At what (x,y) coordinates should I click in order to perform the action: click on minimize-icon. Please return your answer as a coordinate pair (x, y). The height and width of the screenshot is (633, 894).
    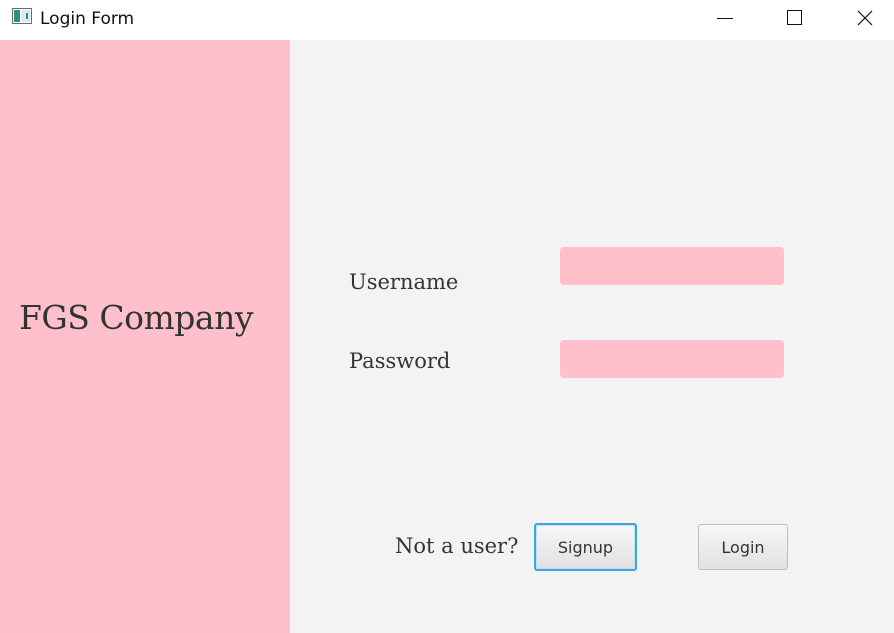
    Looking at the image, I should click on (725, 18).